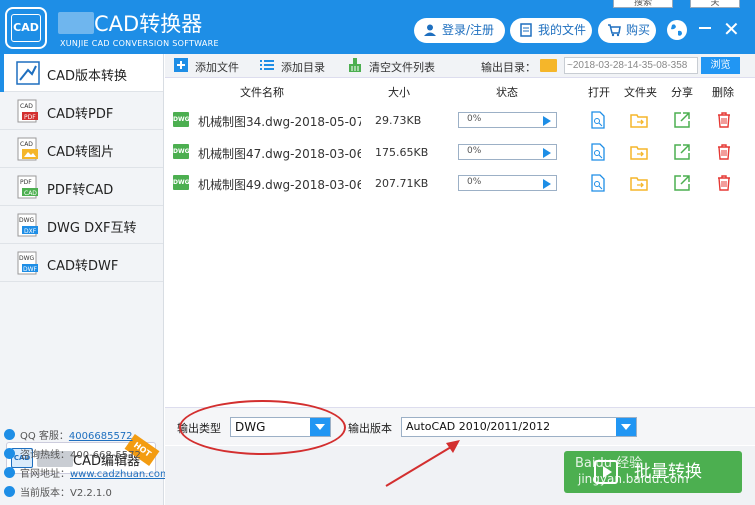 Image resolution: width=755 pixels, height=505 pixels. I want to click on table-row: DWG 机械制图49.dwg-2018-03-06 207.71KB 0%, so click(460, 183).